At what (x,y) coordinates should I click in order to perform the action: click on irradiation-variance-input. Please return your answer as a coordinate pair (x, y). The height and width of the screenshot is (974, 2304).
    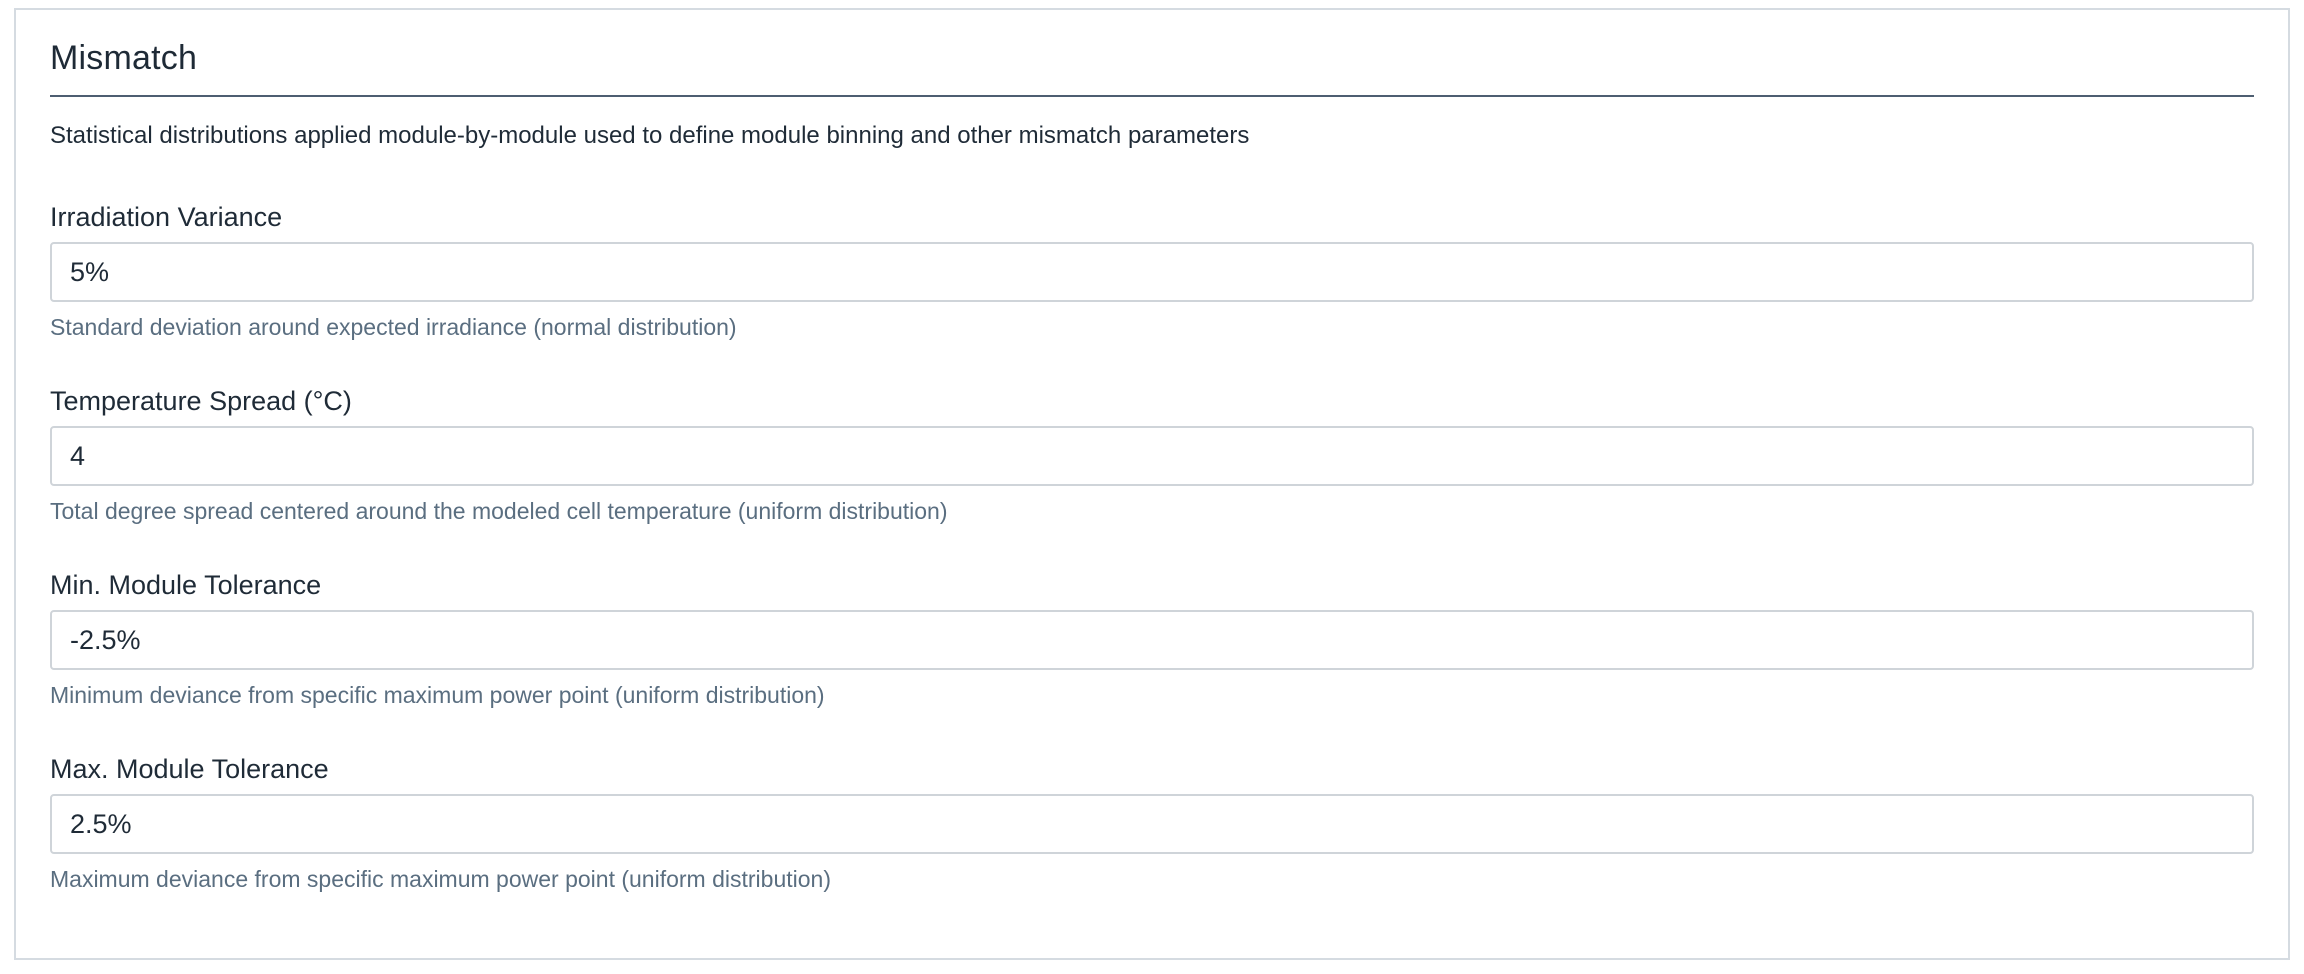
    Looking at the image, I should click on (1152, 272).